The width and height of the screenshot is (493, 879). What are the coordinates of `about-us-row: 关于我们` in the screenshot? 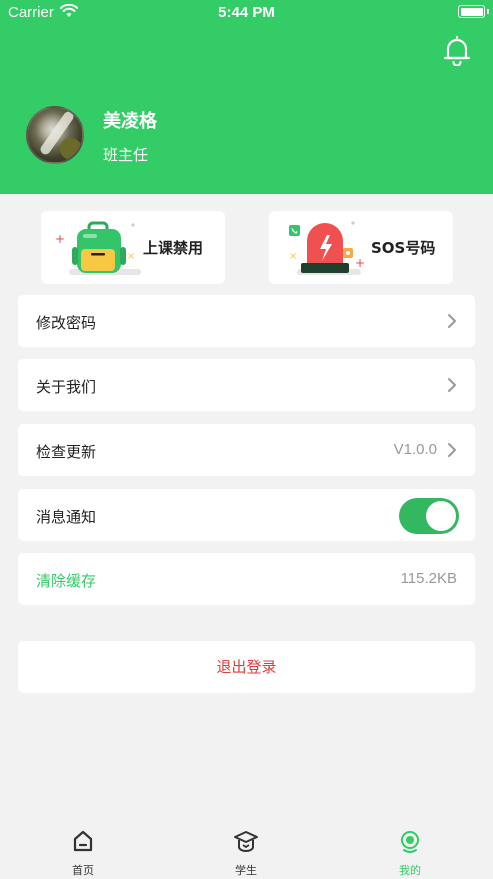 It's located at (246, 385).